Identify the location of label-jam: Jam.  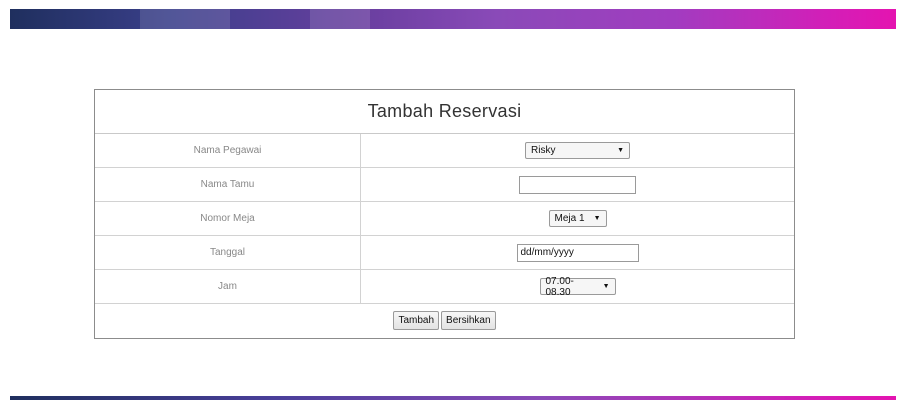
(228, 286).